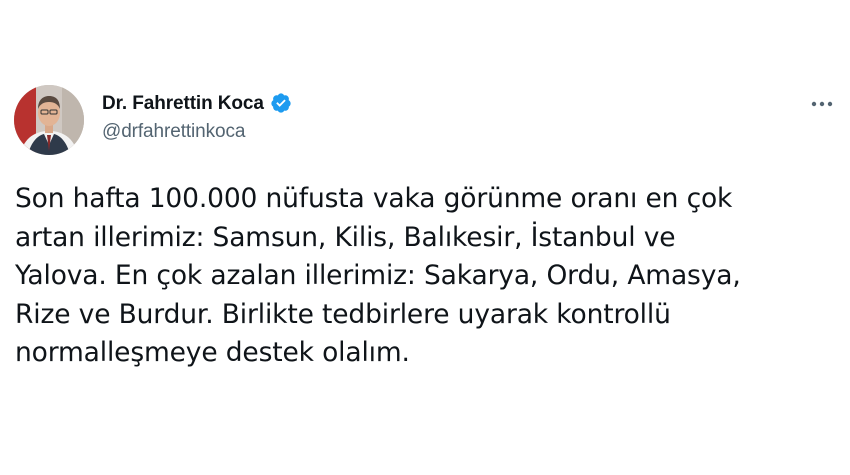 The width and height of the screenshot is (850, 475). I want to click on avatar-photo, so click(49, 120).